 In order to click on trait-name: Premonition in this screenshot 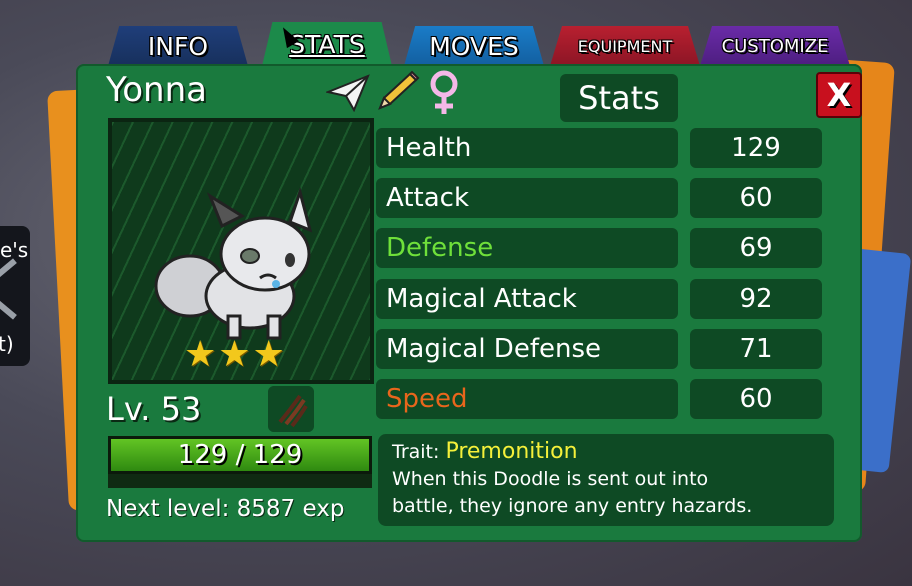, I will do `click(511, 451)`.